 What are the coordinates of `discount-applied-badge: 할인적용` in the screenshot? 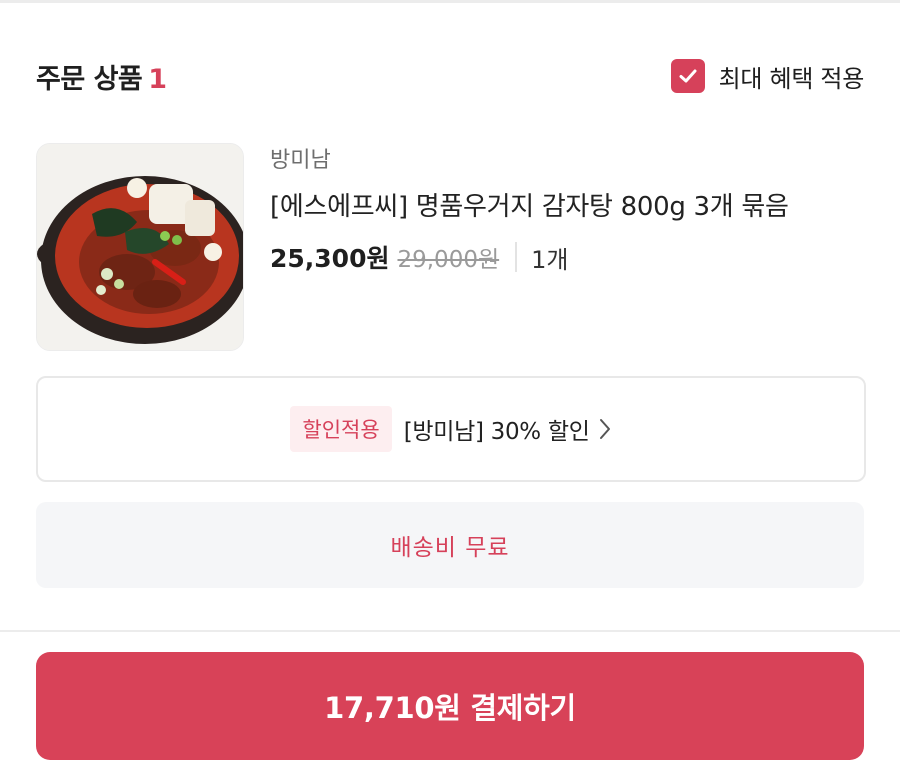 It's located at (341, 429).